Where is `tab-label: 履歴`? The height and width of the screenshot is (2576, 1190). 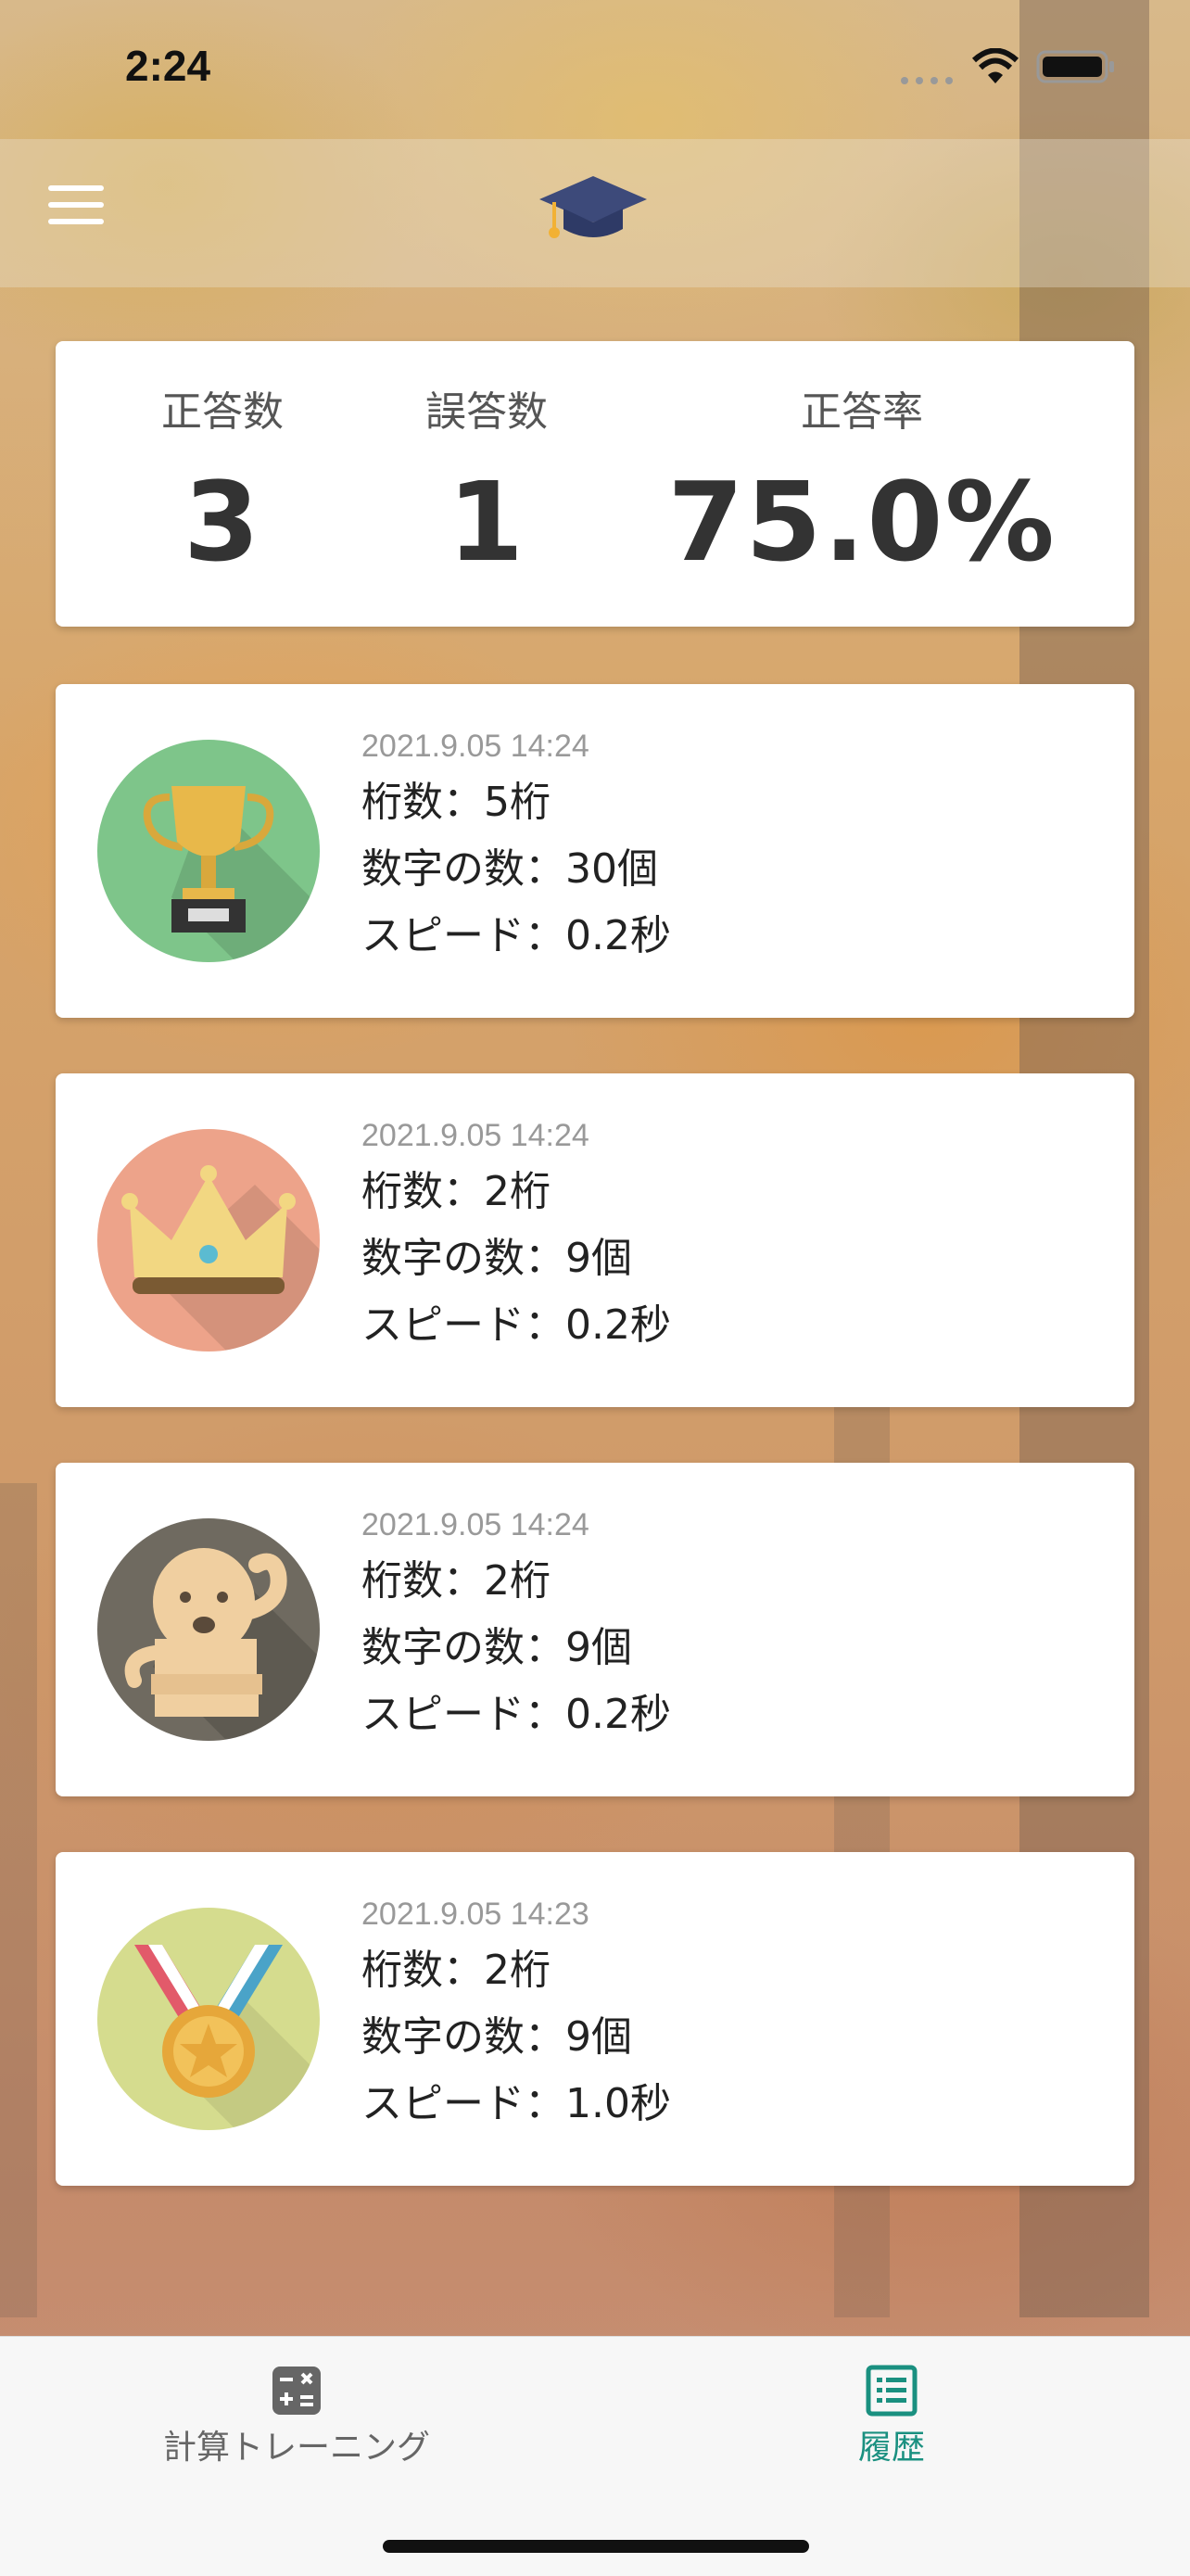
tab-label: 履歴 is located at coordinates (891, 2448).